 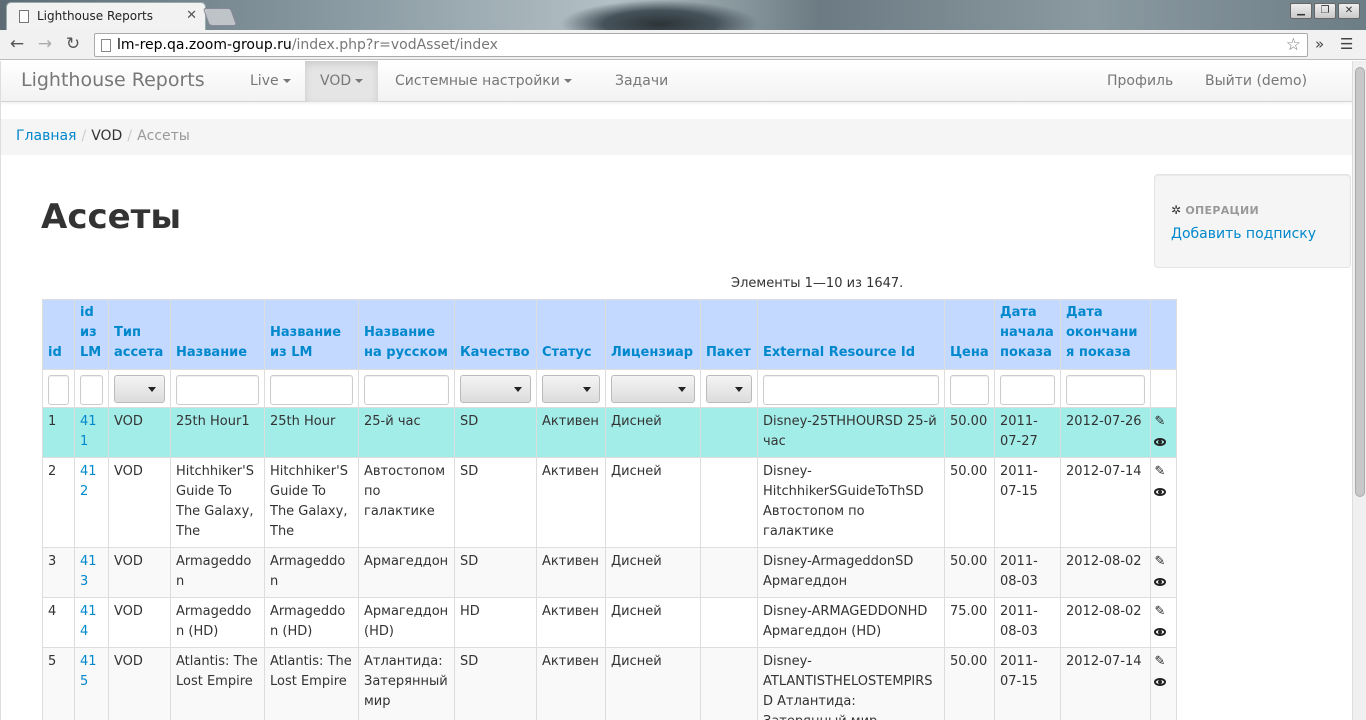 What do you see at coordinates (91, 502) in the screenshot?
I see `cell-lm-id-link: 412` at bounding box center [91, 502].